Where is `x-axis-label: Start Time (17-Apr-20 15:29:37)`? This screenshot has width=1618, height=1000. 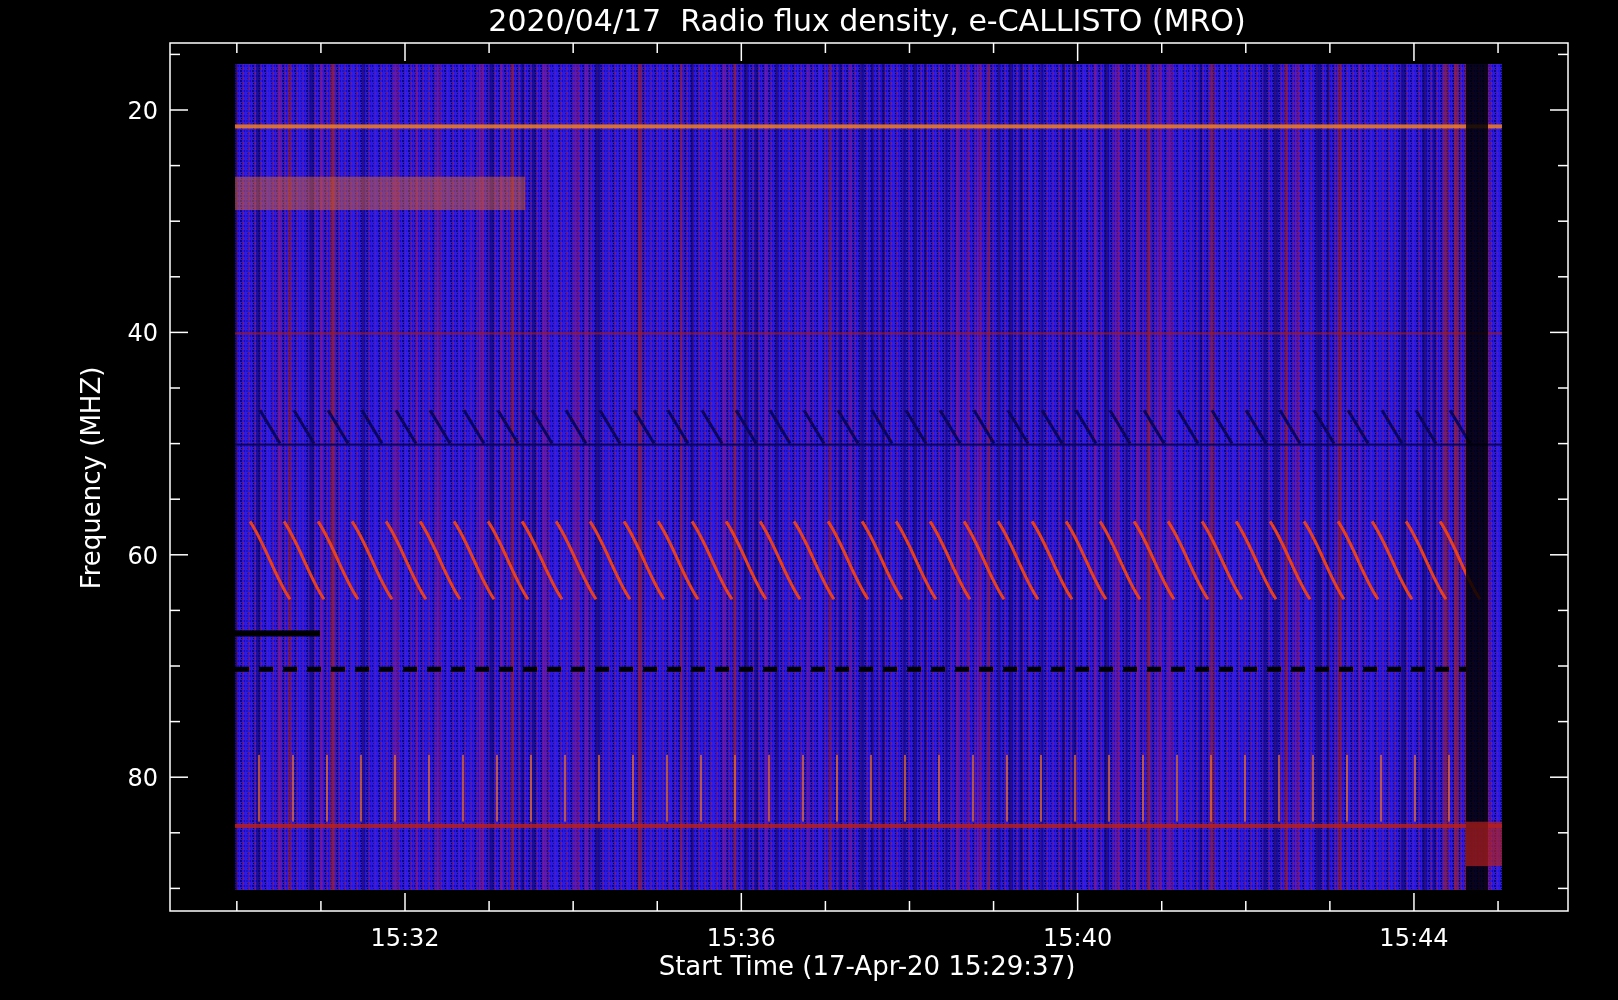 x-axis-label: Start Time (17-Apr-20 15:29:37) is located at coordinates (867, 966).